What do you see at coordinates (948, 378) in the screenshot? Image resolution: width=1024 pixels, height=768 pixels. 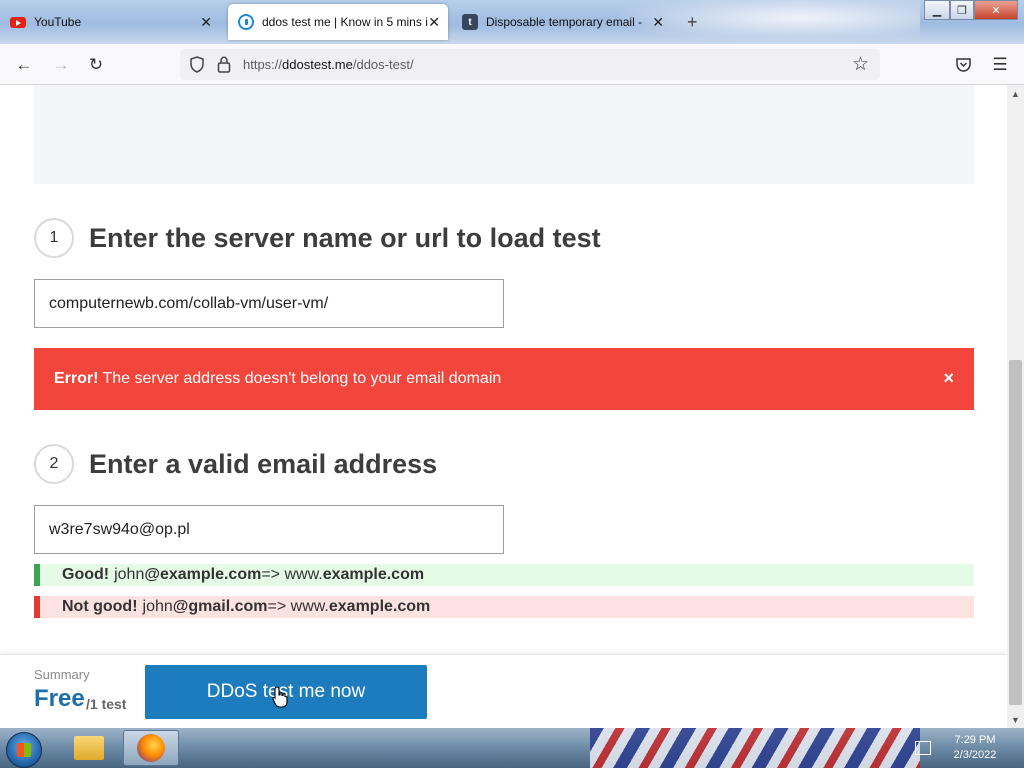 I see `dismiss-alert-icon: ×` at bounding box center [948, 378].